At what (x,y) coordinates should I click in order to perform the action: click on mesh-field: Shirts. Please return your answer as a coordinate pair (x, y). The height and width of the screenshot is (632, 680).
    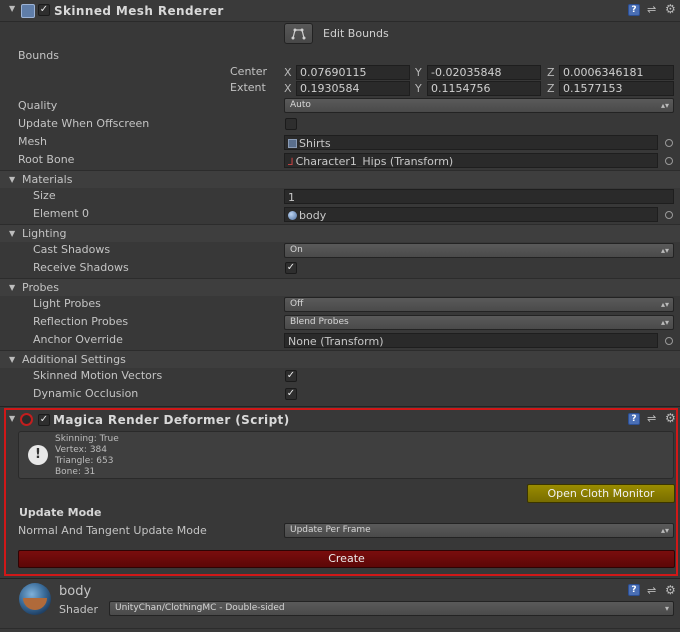
    Looking at the image, I should click on (471, 142).